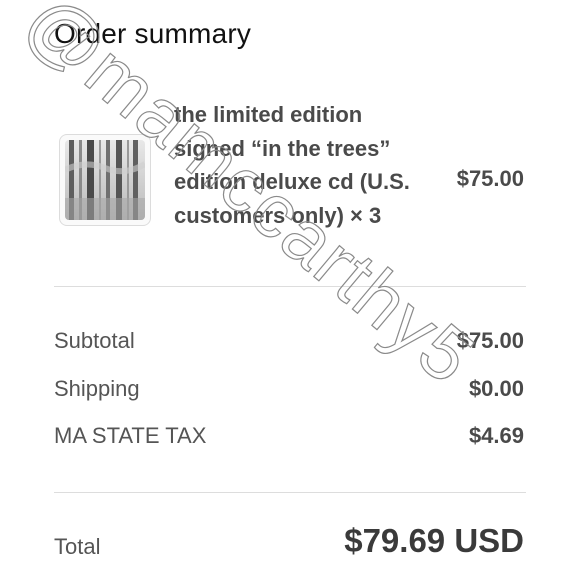 The width and height of the screenshot is (580, 580). What do you see at coordinates (490, 178) in the screenshot?
I see `product-price: $75.00` at bounding box center [490, 178].